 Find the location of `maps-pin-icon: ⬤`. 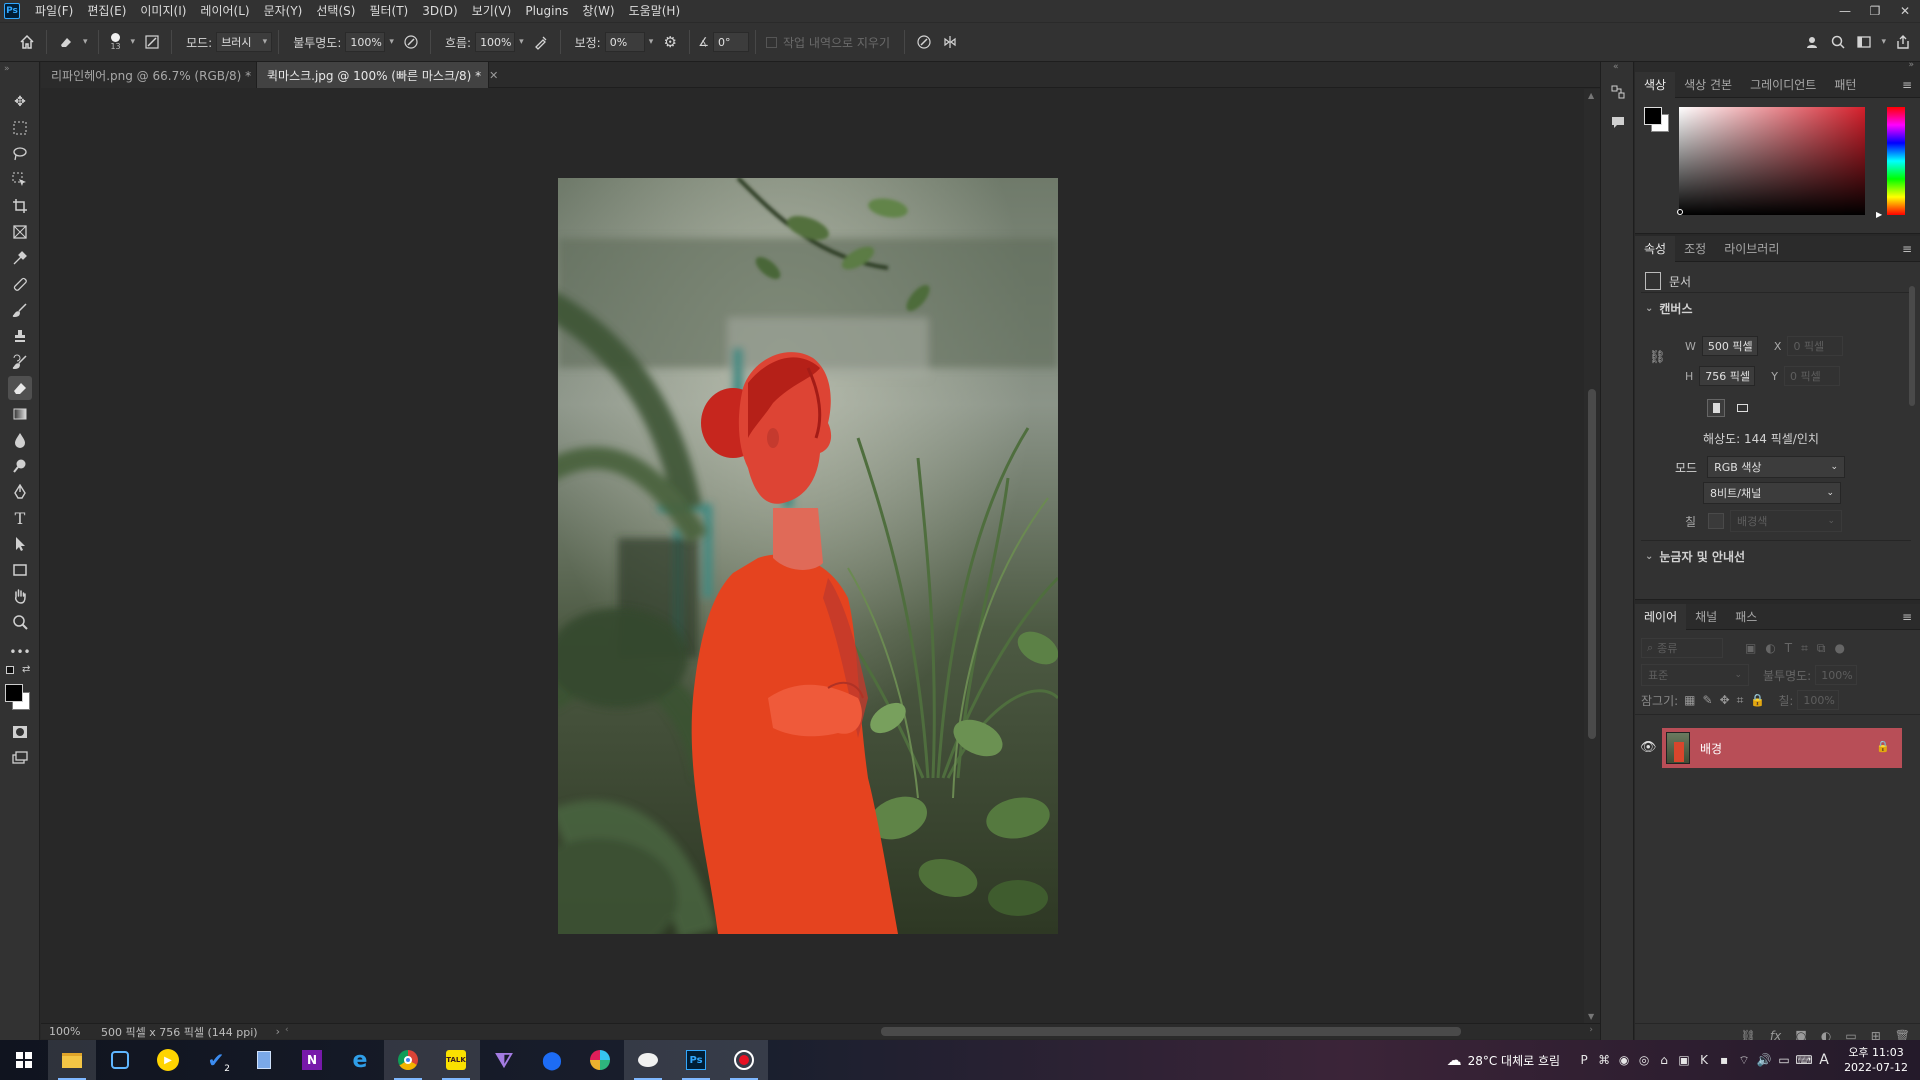

maps-pin-icon: ⬤ is located at coordinates (552, 1060).